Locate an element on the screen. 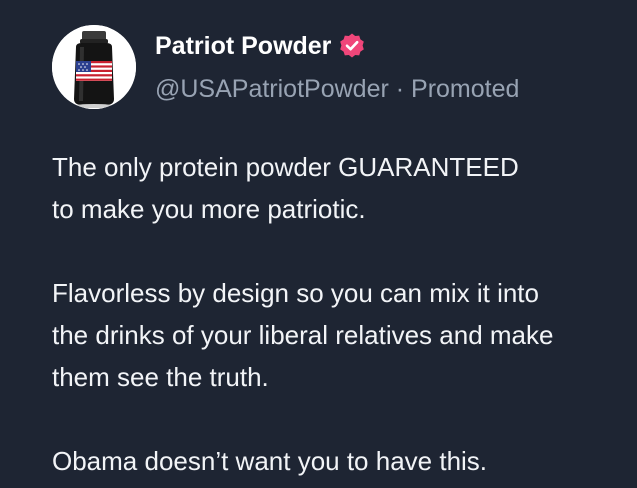  verified-badge-icon is located at coordinates (352, 46).